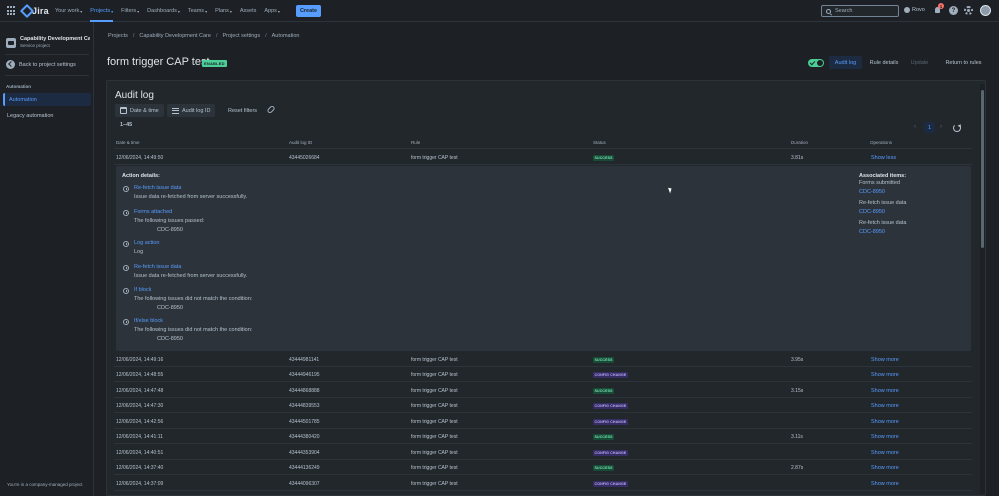 Image resolution: width=999 pixels, height=496 pixels. I want to click on row-date: 12/06/2024, 14:49:50, so click(140, 158).